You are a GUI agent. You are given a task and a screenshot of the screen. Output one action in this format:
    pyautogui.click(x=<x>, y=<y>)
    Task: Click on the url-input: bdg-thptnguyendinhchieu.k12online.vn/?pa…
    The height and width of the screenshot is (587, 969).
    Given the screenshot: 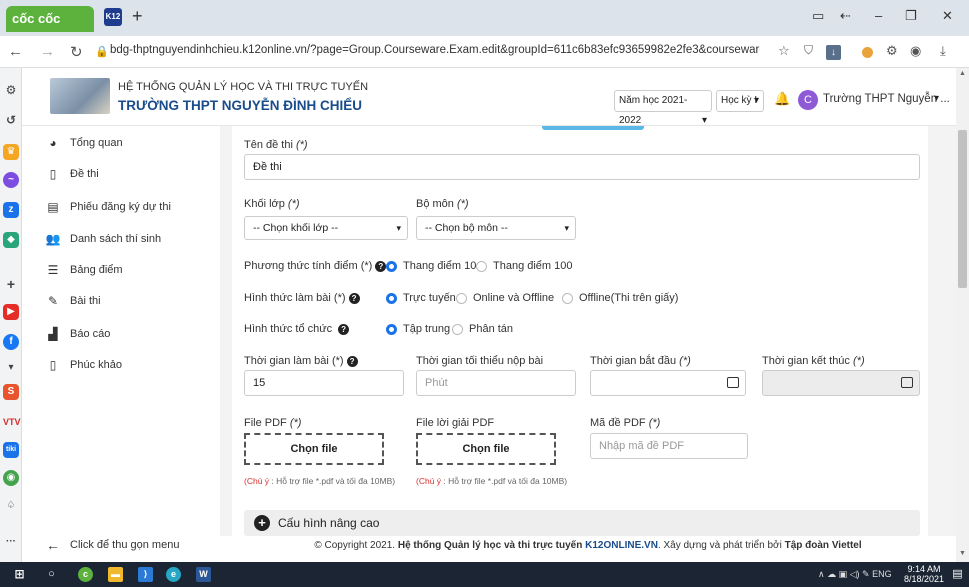 What is the action you would take?
    pyautogui.click(x=435, y=50)
    